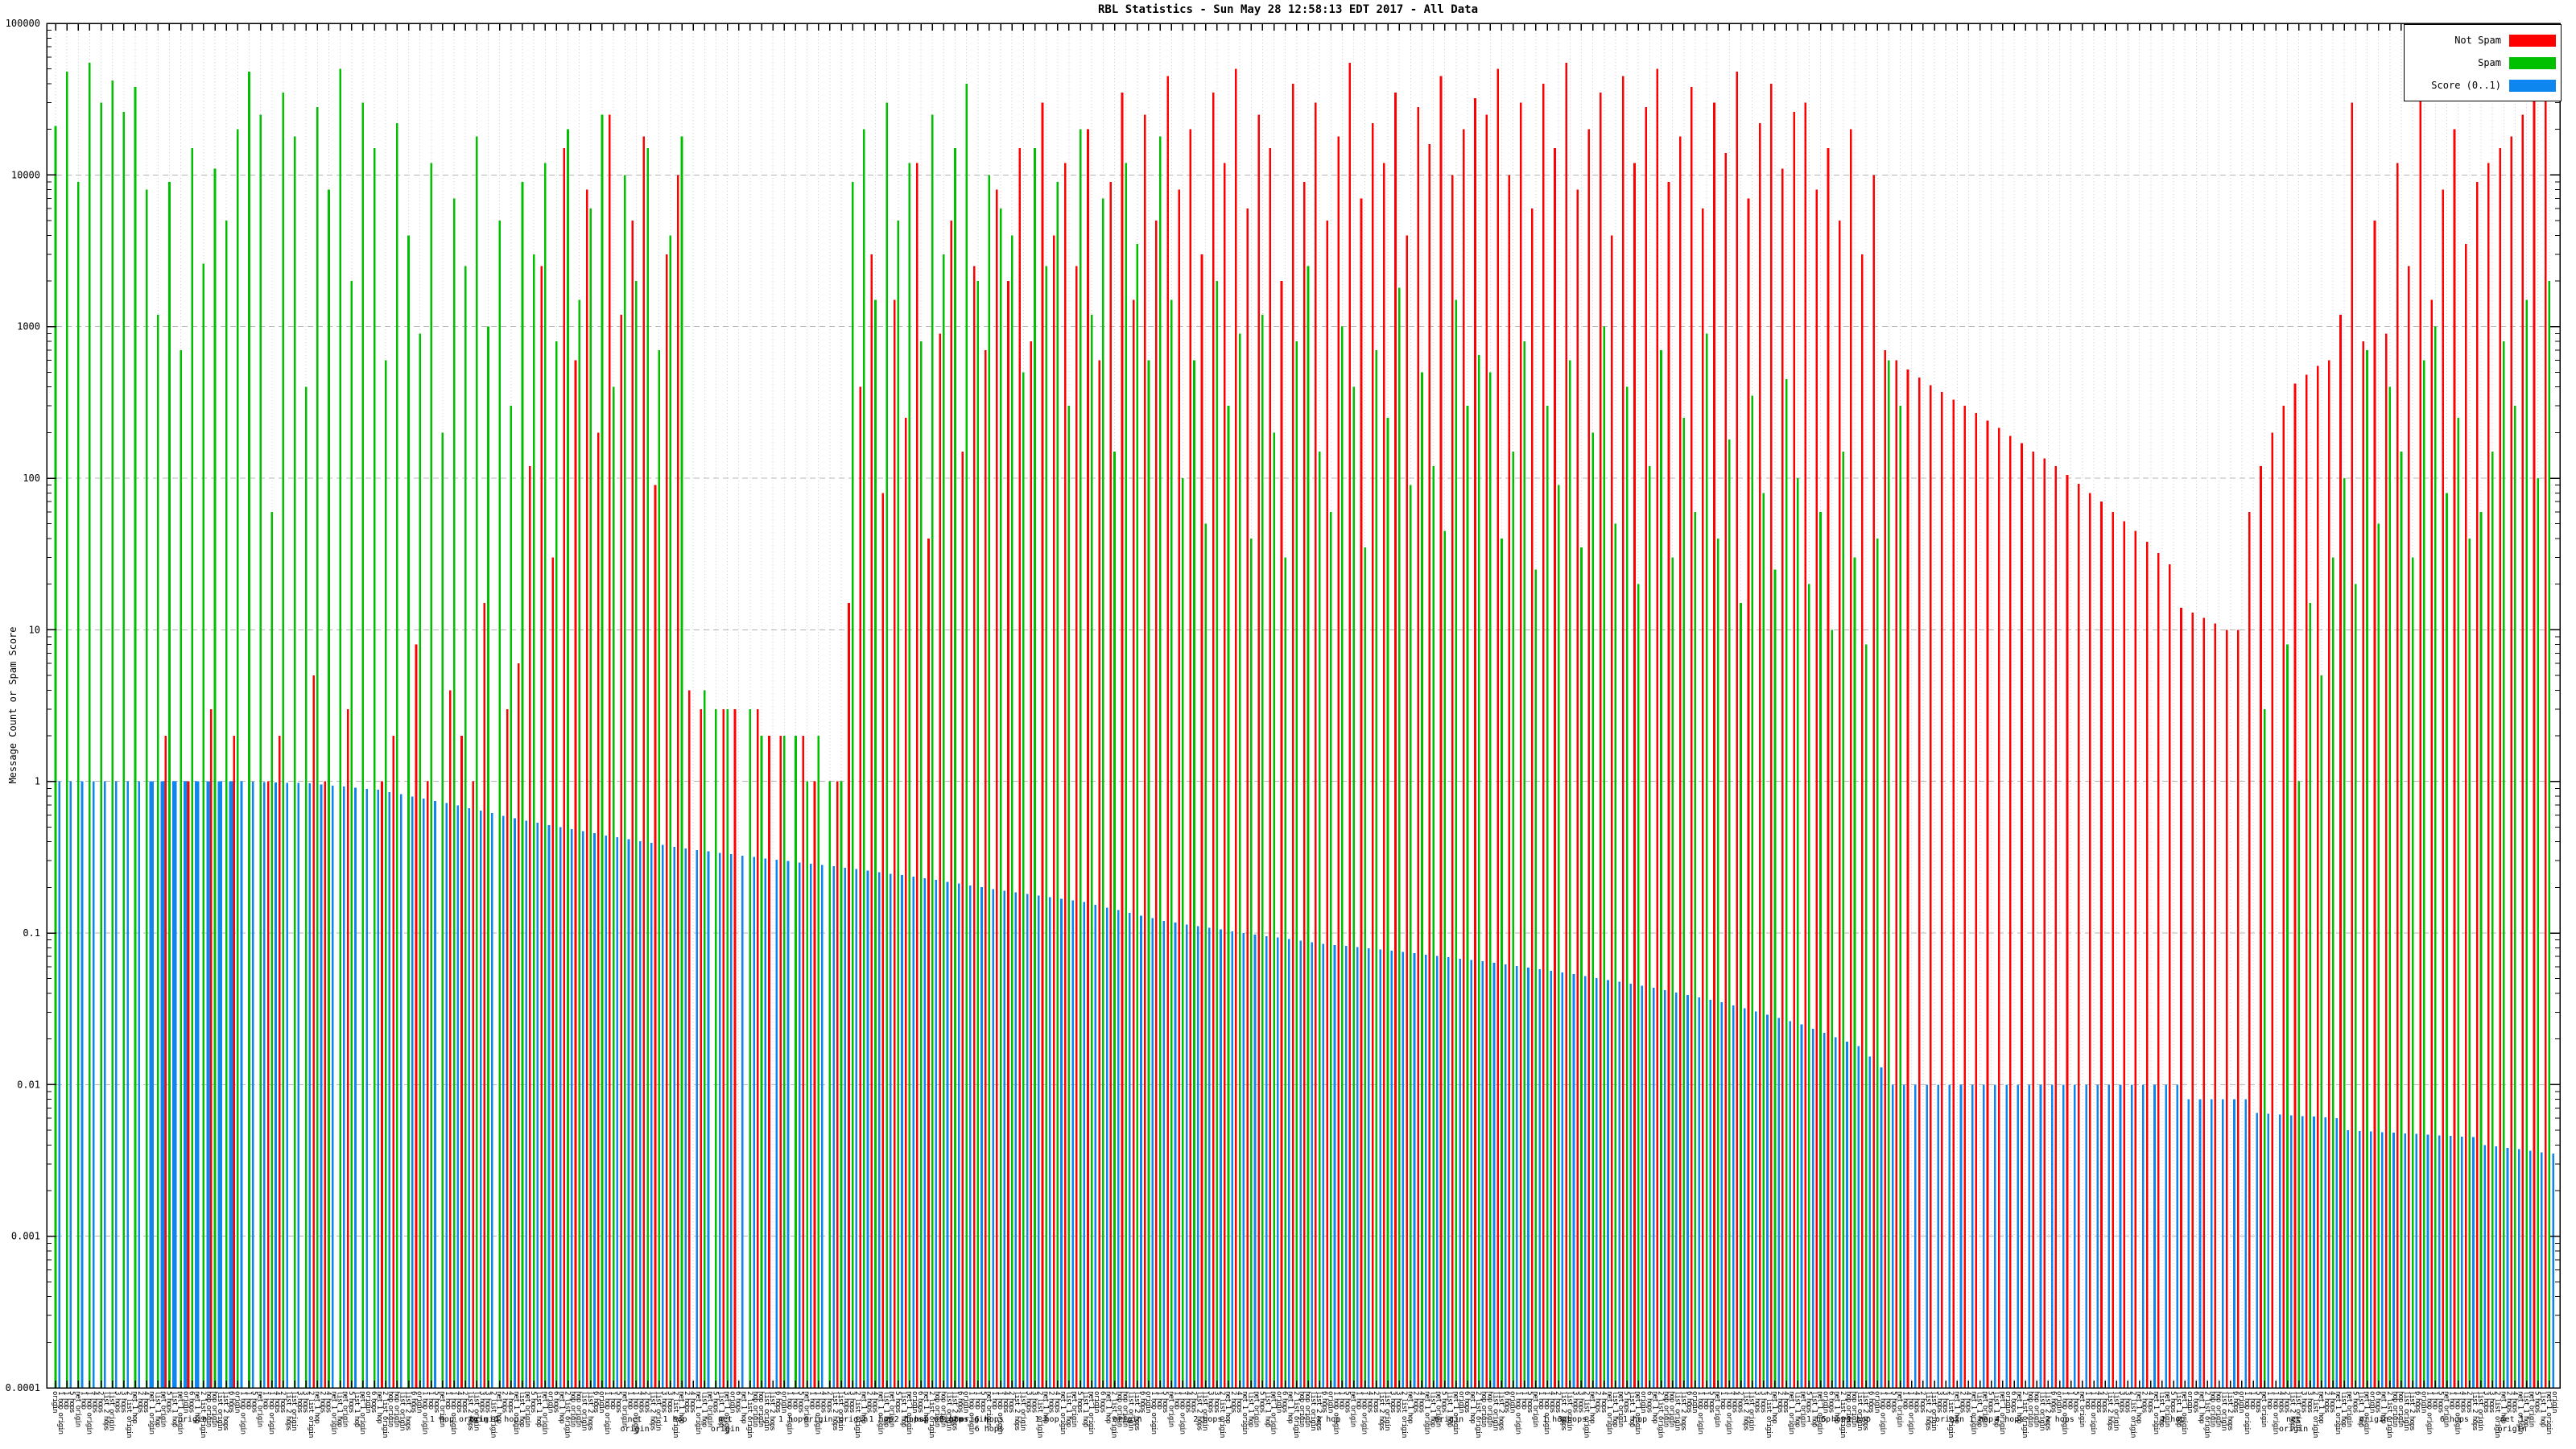 Image resolution: width=2576 pixels, height=1449 pixels. Describe the element at coordinates (23, 23) in the screenshot. I see `svg-text: 100000` at that location.